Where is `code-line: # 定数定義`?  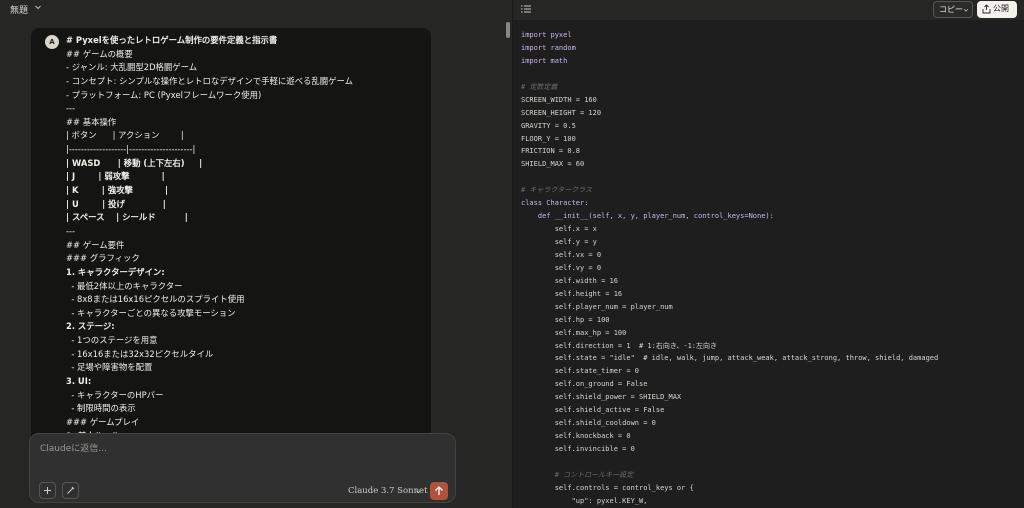 code-line: # 定数定義 is located at coordinates (539, 86).